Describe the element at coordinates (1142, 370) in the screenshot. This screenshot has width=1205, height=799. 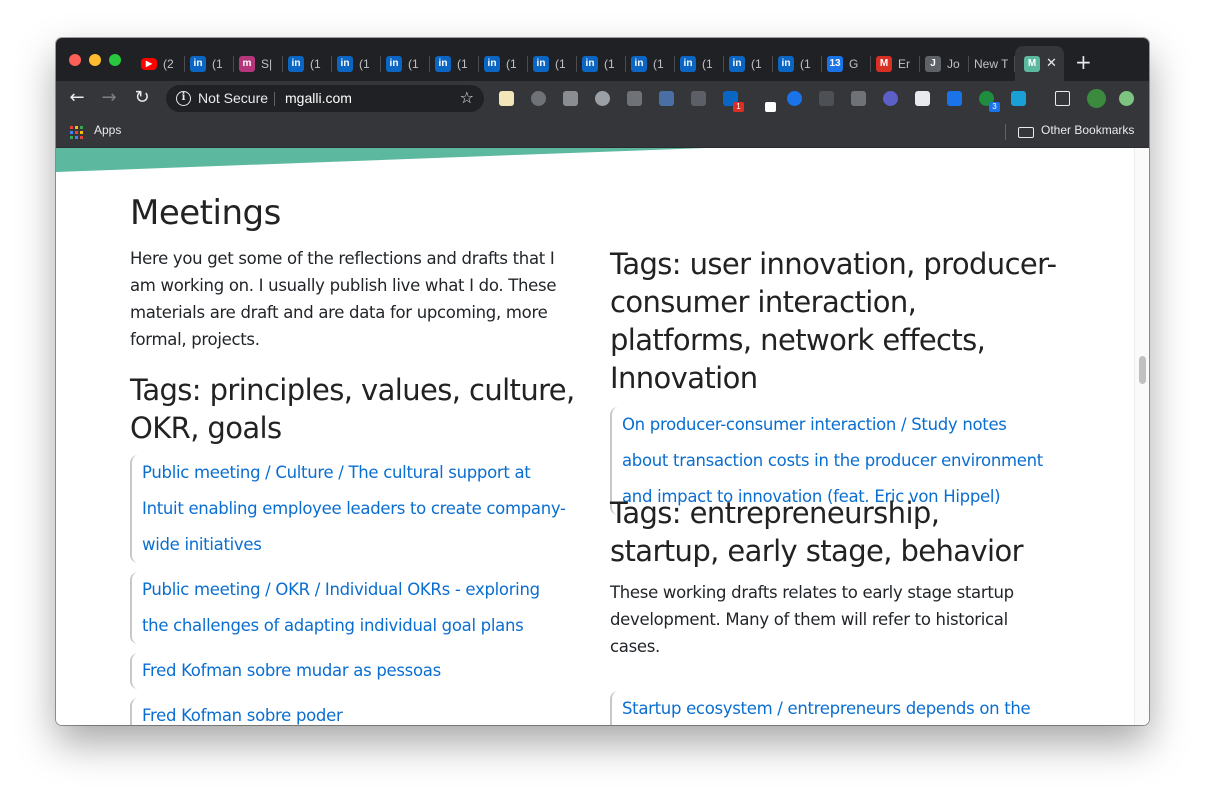
I see `scrollbar-thumb` at that location.